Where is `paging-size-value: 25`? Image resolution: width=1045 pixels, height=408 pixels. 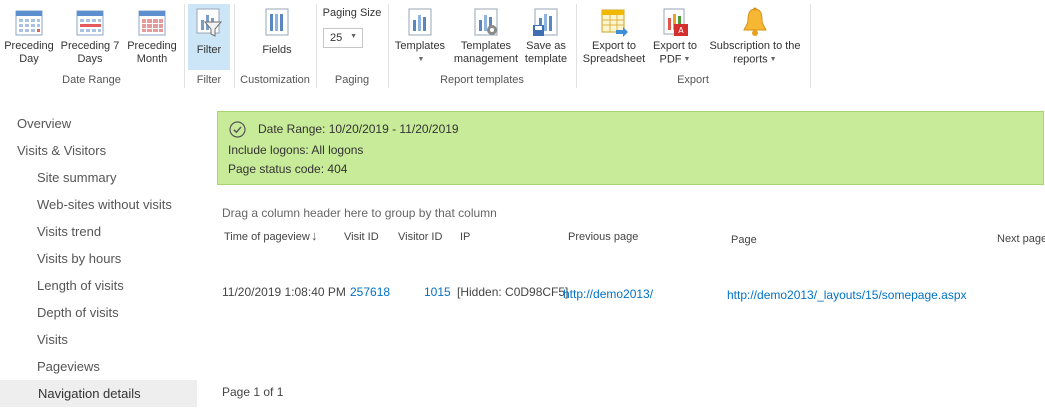
paging-size-value: 25 is located at coordinates (336, 38).